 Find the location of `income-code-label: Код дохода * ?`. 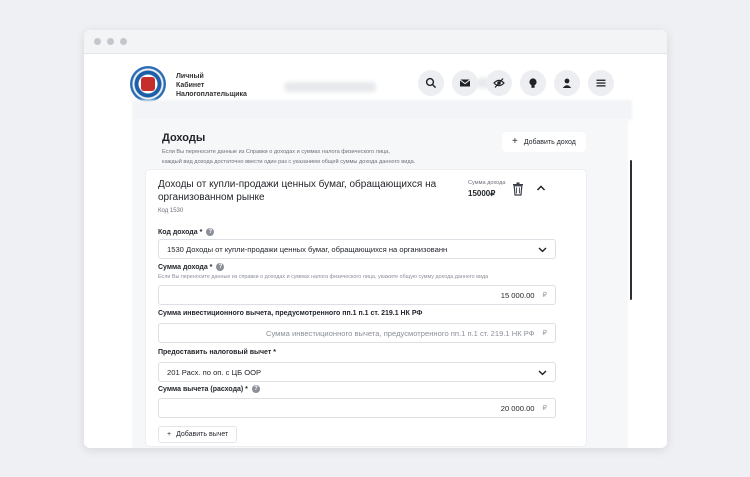

income-code-label: Код дохода * ? is located at coordinates (186, 232).